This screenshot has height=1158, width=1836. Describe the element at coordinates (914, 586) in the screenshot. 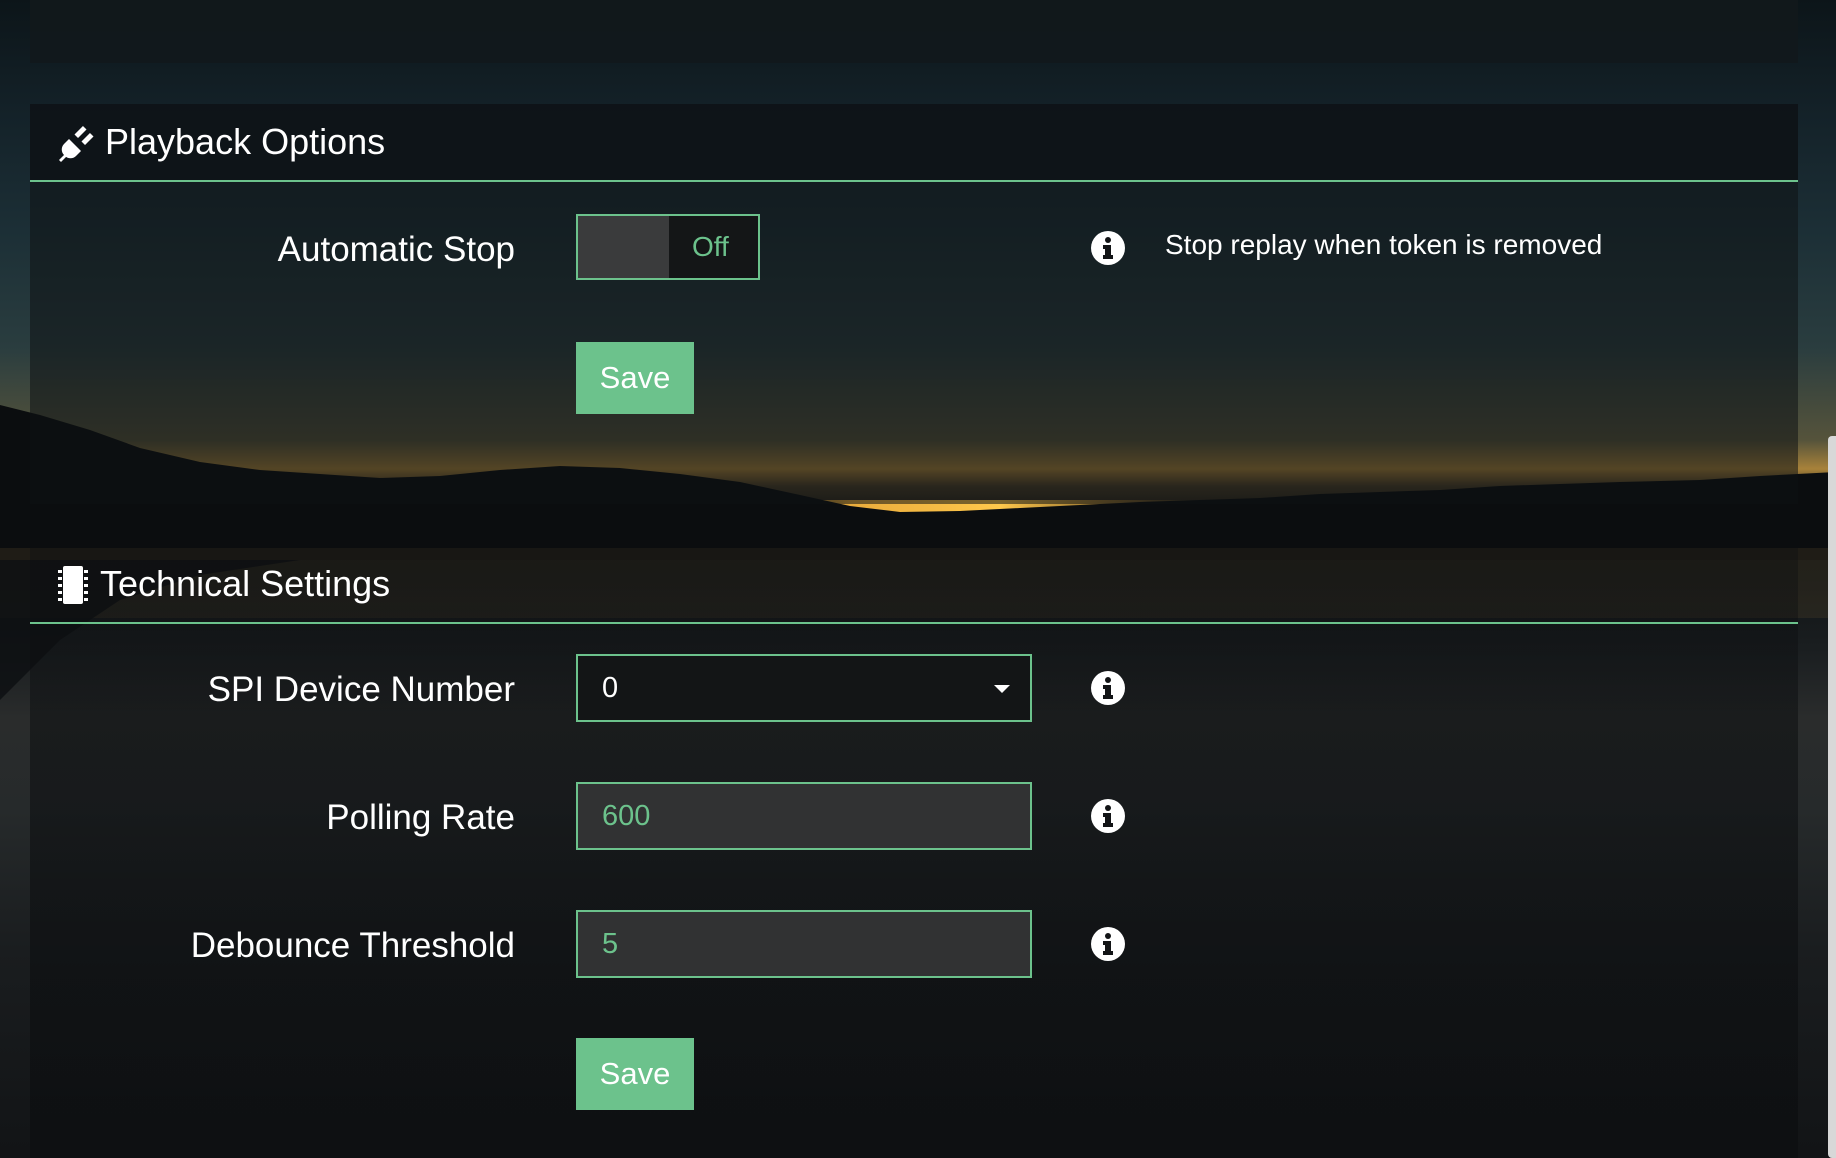

I see `technical-settings-header: Technical Settings` at that location.